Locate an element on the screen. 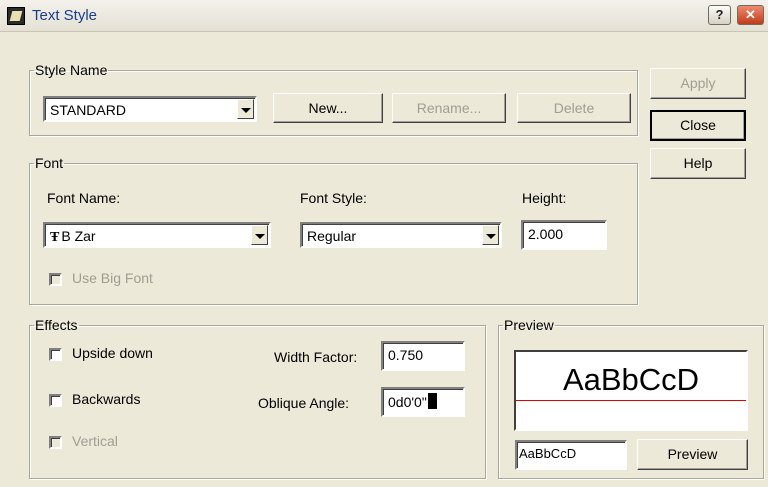 The image size is (768, 487). oblique-angle-input: 0d0'0" is located at coordinates (423, 402).